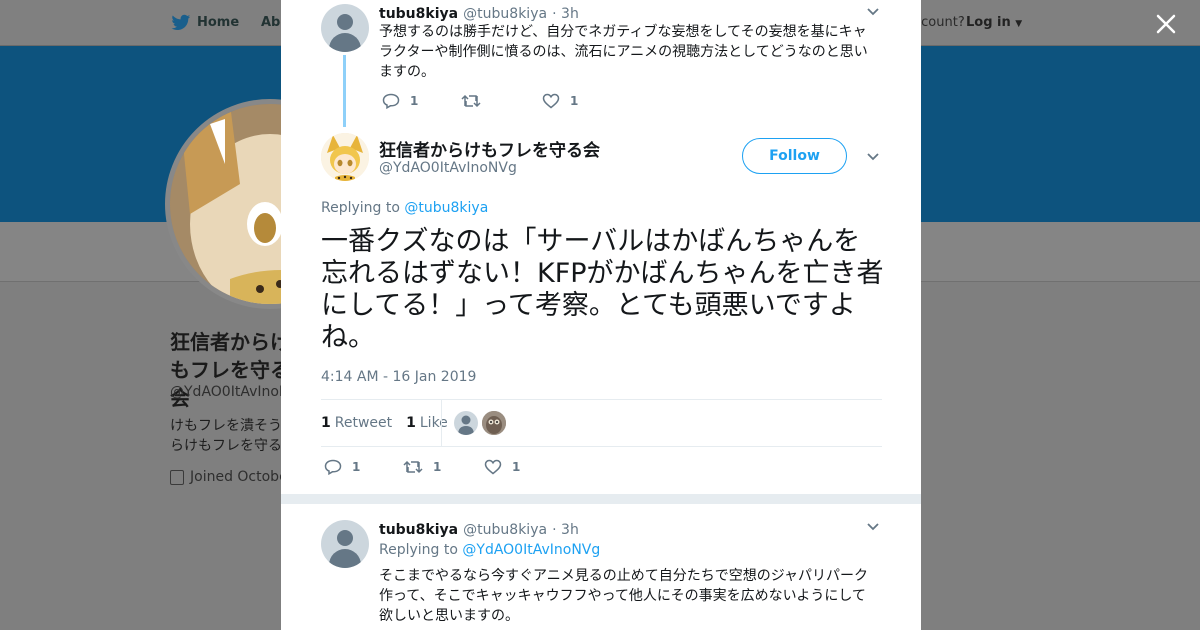 This screenshot has width=1200, height=630. I want to click on thread-connector-line, so click(344, 91).